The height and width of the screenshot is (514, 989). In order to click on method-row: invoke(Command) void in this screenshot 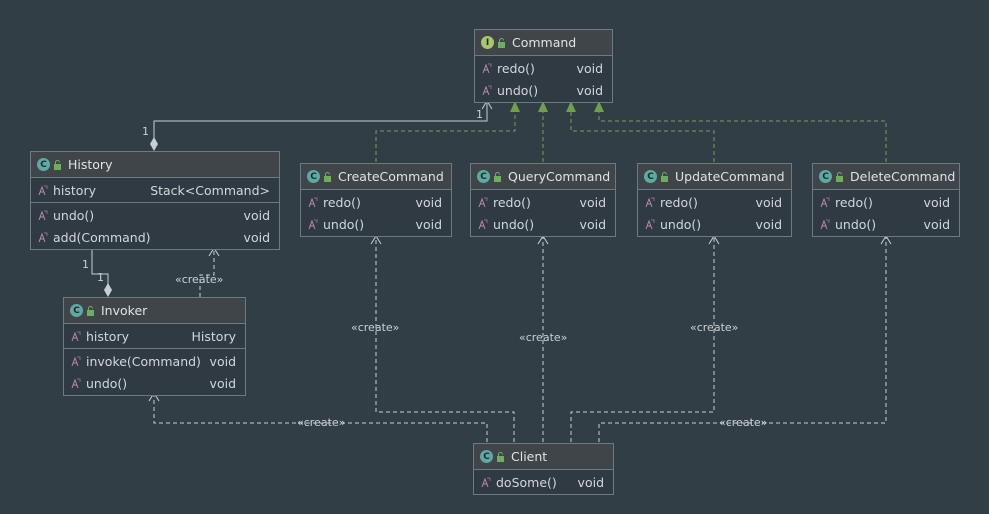, I will do `click(154, 361)`.